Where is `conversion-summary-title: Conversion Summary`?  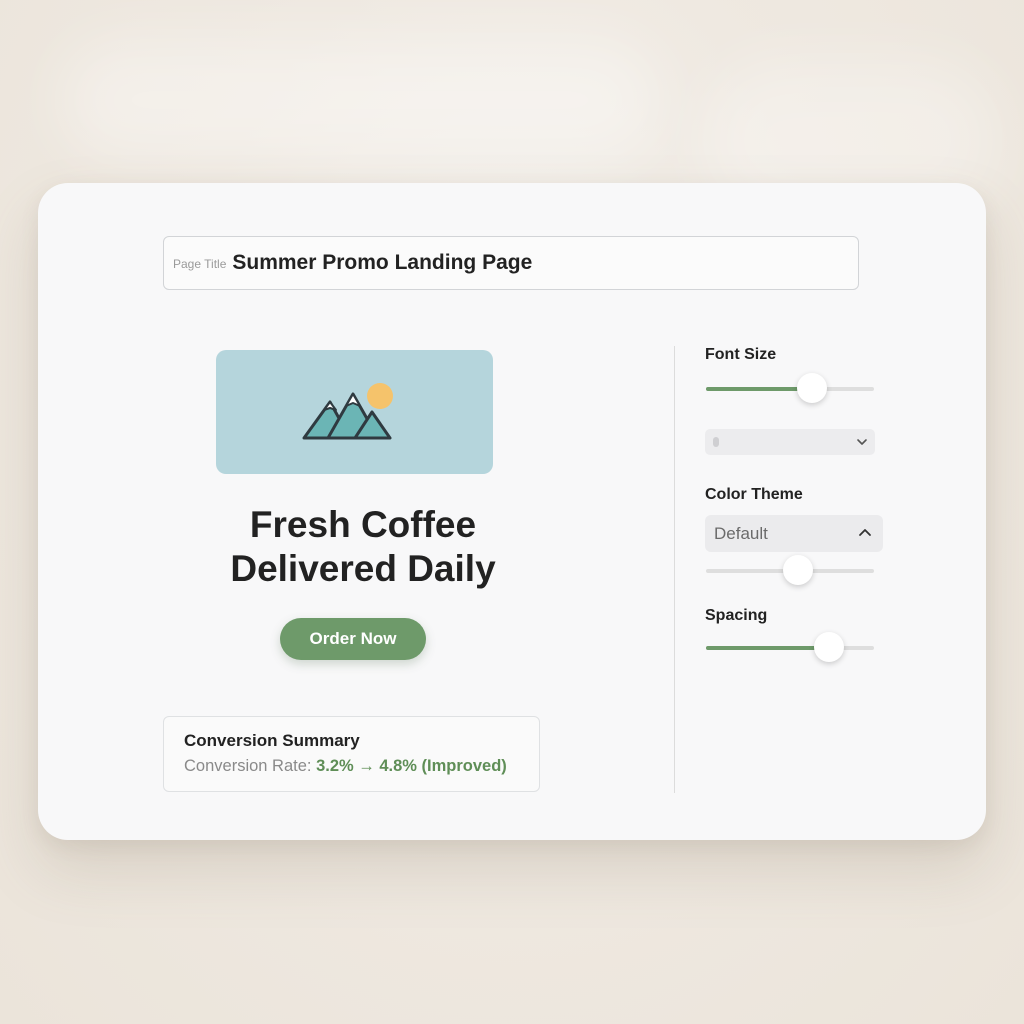
conversion-summary-title: Conversion Summary is located at coordinates (272, 740).